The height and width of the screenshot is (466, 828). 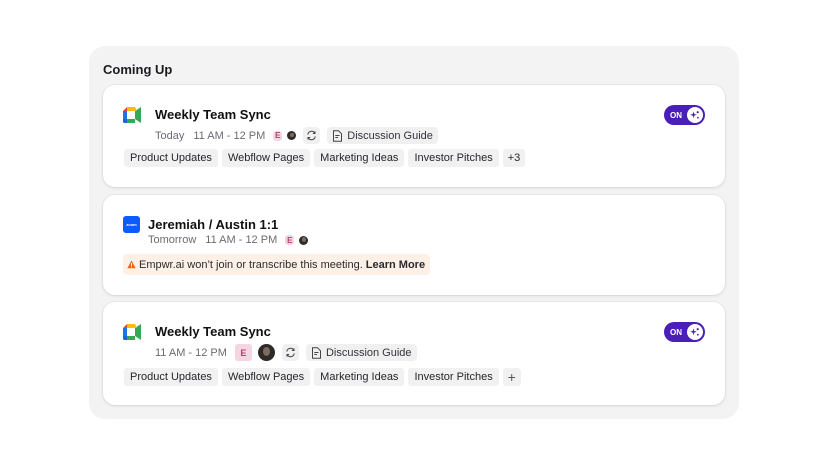 I want to click on meeting-title: Jeremiah / Austin 1:1, so click(x=213, y=224).